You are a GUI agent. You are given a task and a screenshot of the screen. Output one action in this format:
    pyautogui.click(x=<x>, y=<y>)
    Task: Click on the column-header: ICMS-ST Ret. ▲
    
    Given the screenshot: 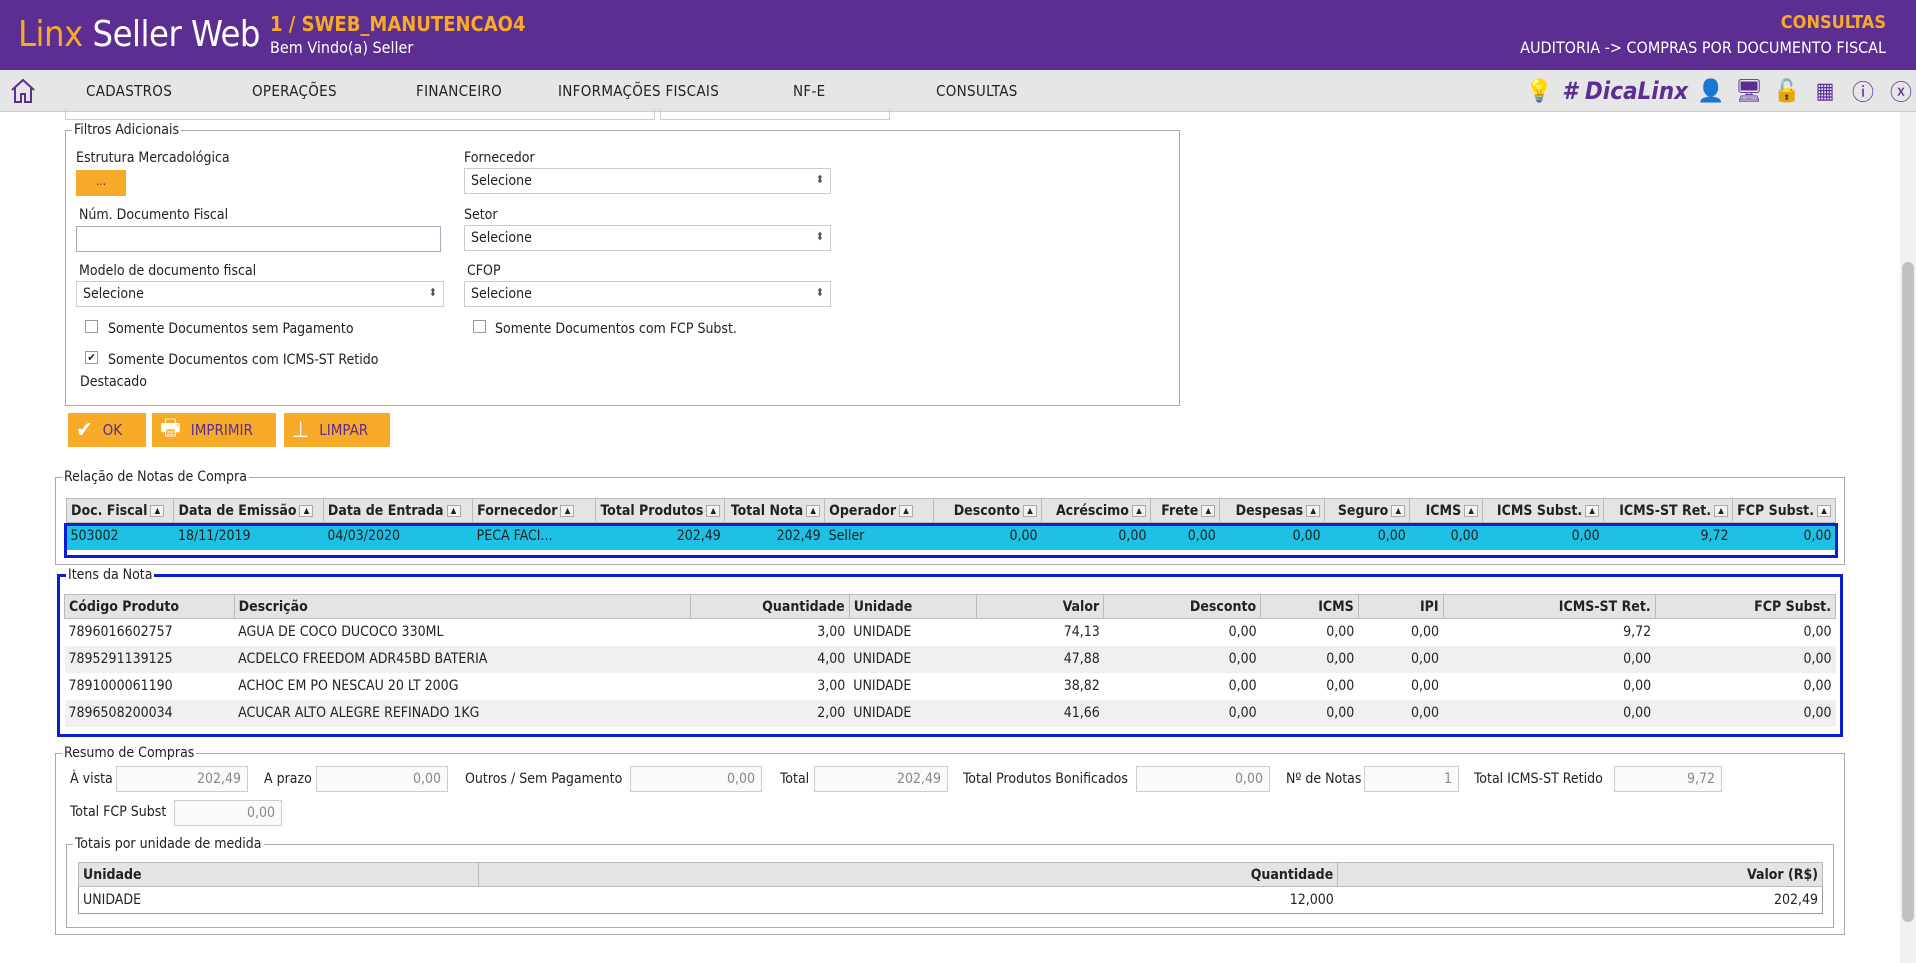 What is the action you would take?
    pyautogui.click(x=1668, y=510)
    